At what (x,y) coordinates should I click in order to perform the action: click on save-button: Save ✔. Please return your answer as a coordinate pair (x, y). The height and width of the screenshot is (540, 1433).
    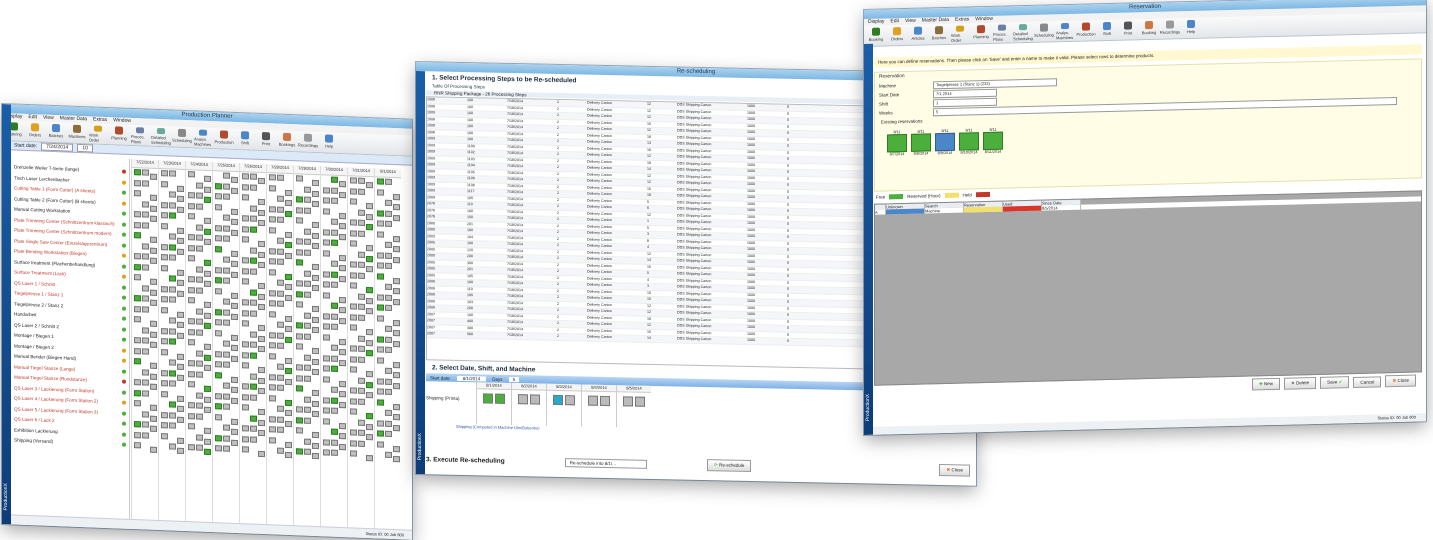
    Looking at the image, I should click on (1335, 382).